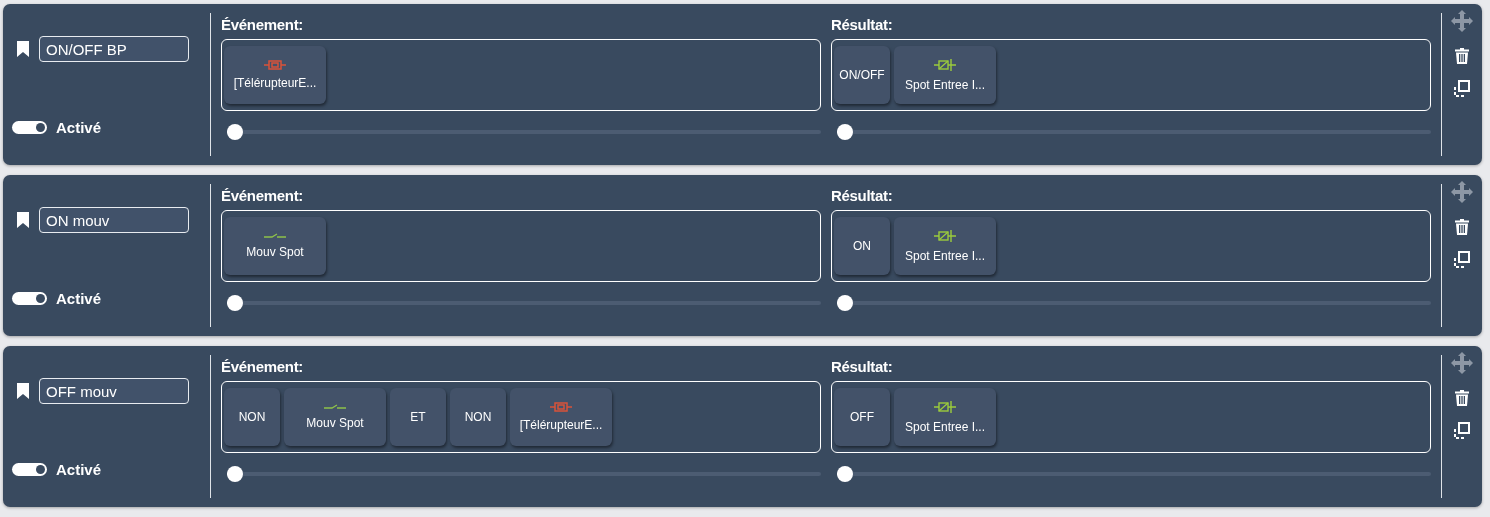 This screenshot has width=1490, height=517. What do you see at coordinates (114, 49) in the screenshot?
I see `rule-name-field: ON/OFF BP` at bounding box center [114, 49].